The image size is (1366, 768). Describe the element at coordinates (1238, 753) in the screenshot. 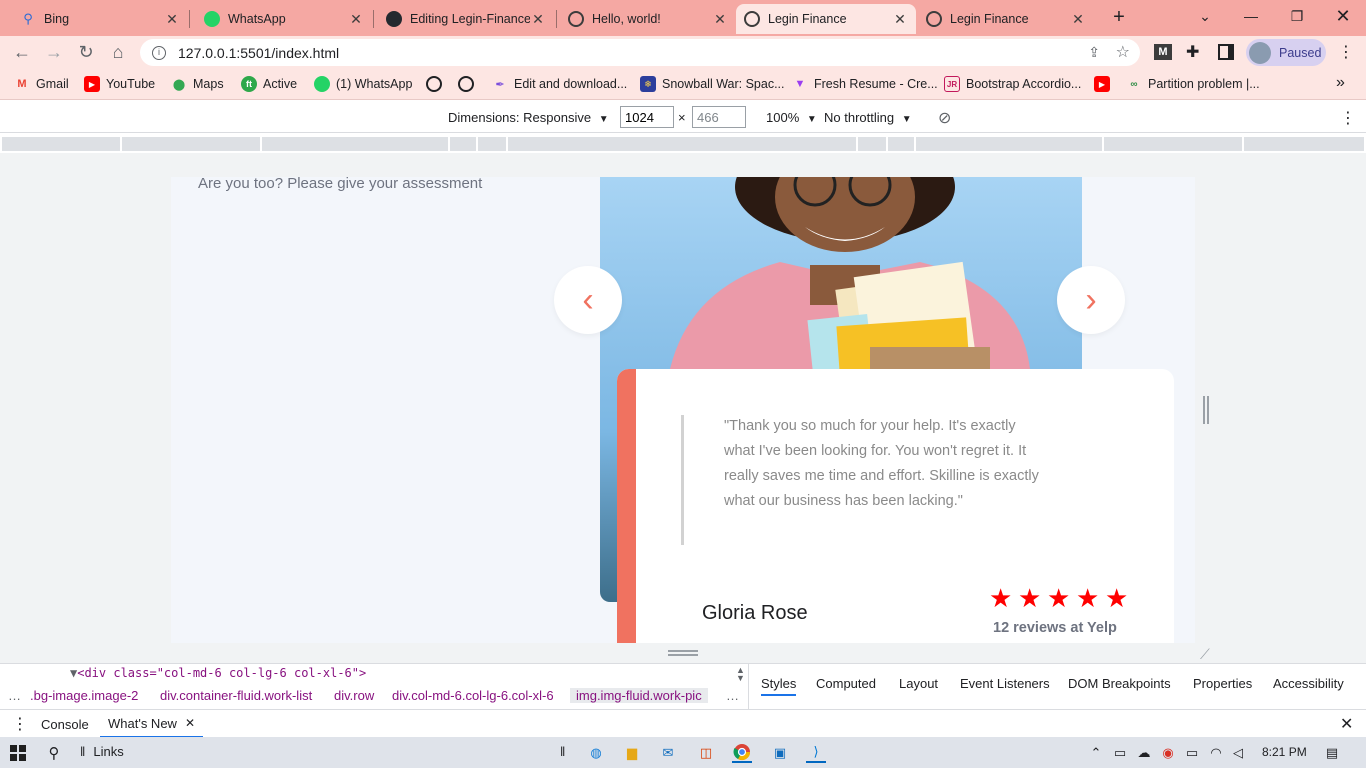

I see `volume-icon: ◁` at that location.